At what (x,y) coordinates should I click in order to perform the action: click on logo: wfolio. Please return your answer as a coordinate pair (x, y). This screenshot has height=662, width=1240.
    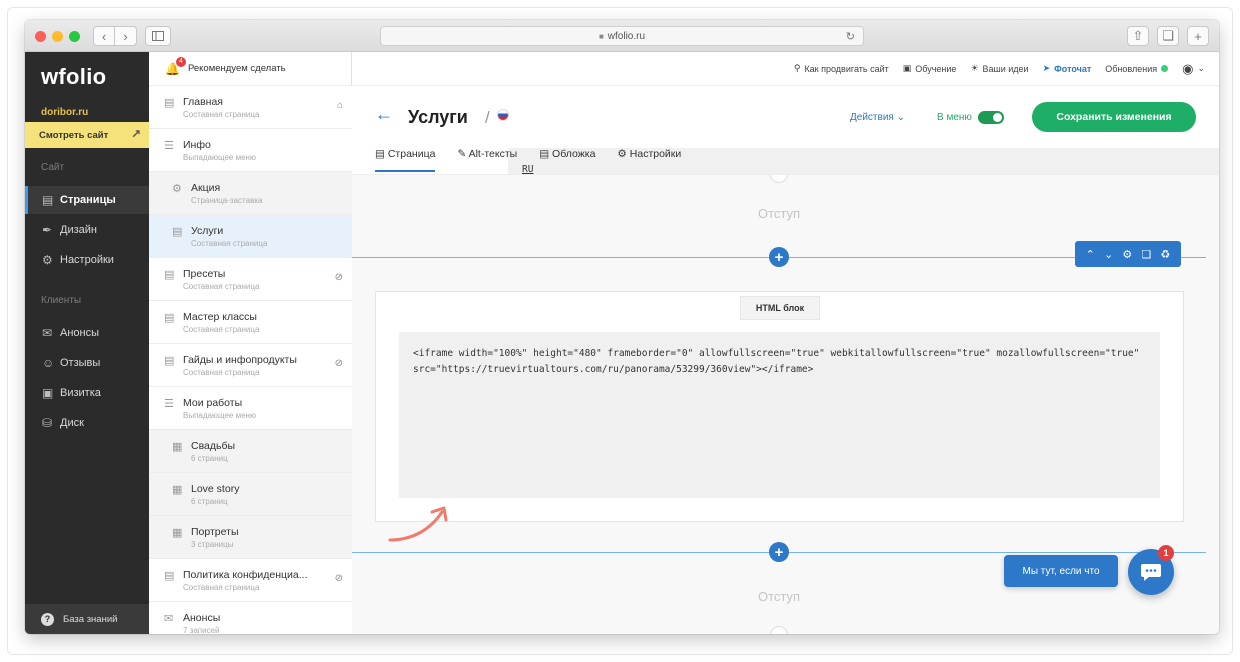
    Looking at the image, I should click on (73, 77).